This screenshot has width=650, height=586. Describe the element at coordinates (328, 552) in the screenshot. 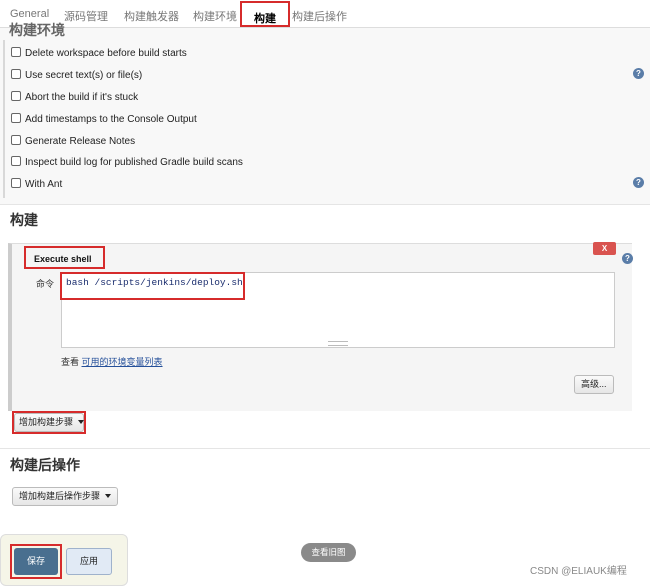

I see `view-old-button: 查看旧图` at that location.